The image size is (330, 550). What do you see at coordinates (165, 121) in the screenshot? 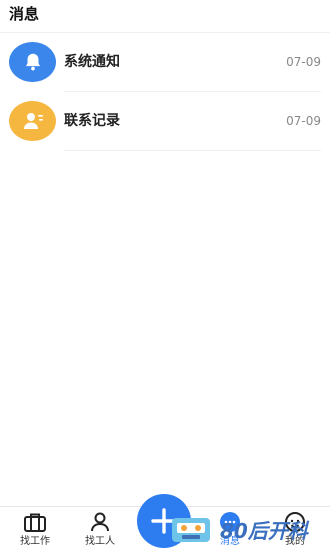
I see `message-item-contact-record: 联系记录 07-09` at bounding box center [165, 121].